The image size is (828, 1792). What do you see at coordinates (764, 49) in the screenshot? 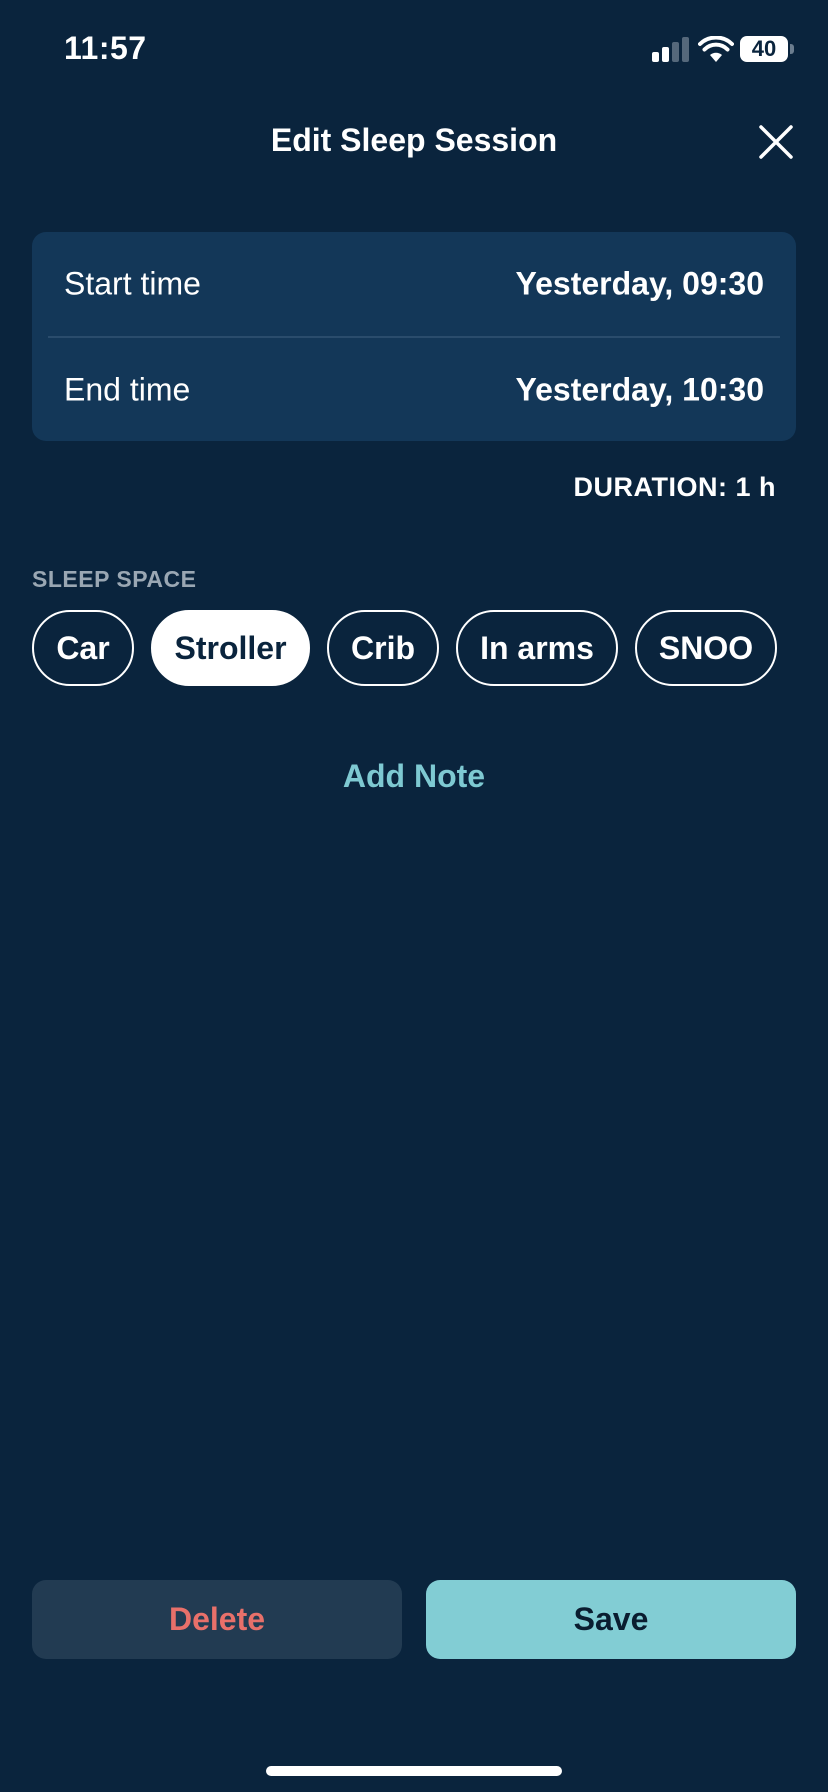
I see `battery-level: 40` at bounding box center [764, 49].